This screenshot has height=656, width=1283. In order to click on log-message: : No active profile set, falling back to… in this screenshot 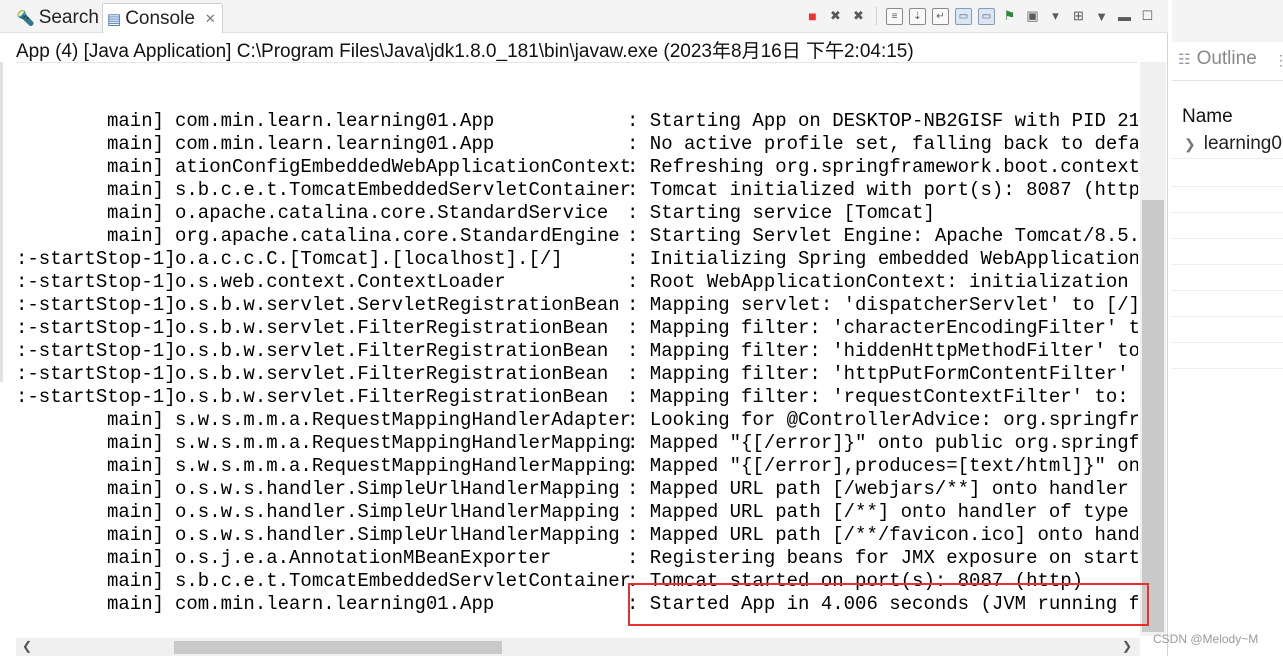, I will do `click(882, 144)`.